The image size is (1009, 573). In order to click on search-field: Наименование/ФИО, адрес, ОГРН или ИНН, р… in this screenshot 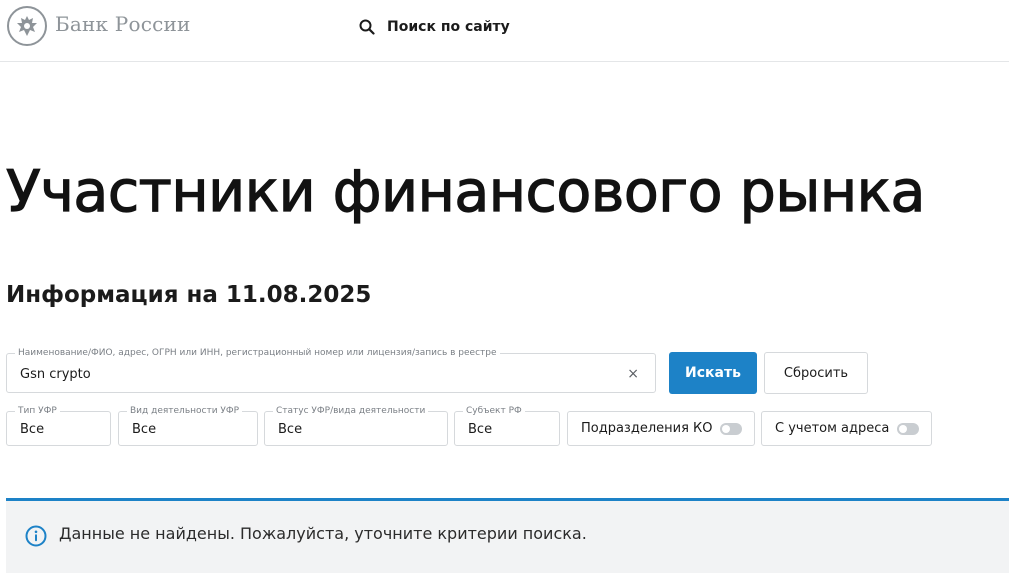, I will do `click(331, 370)`.